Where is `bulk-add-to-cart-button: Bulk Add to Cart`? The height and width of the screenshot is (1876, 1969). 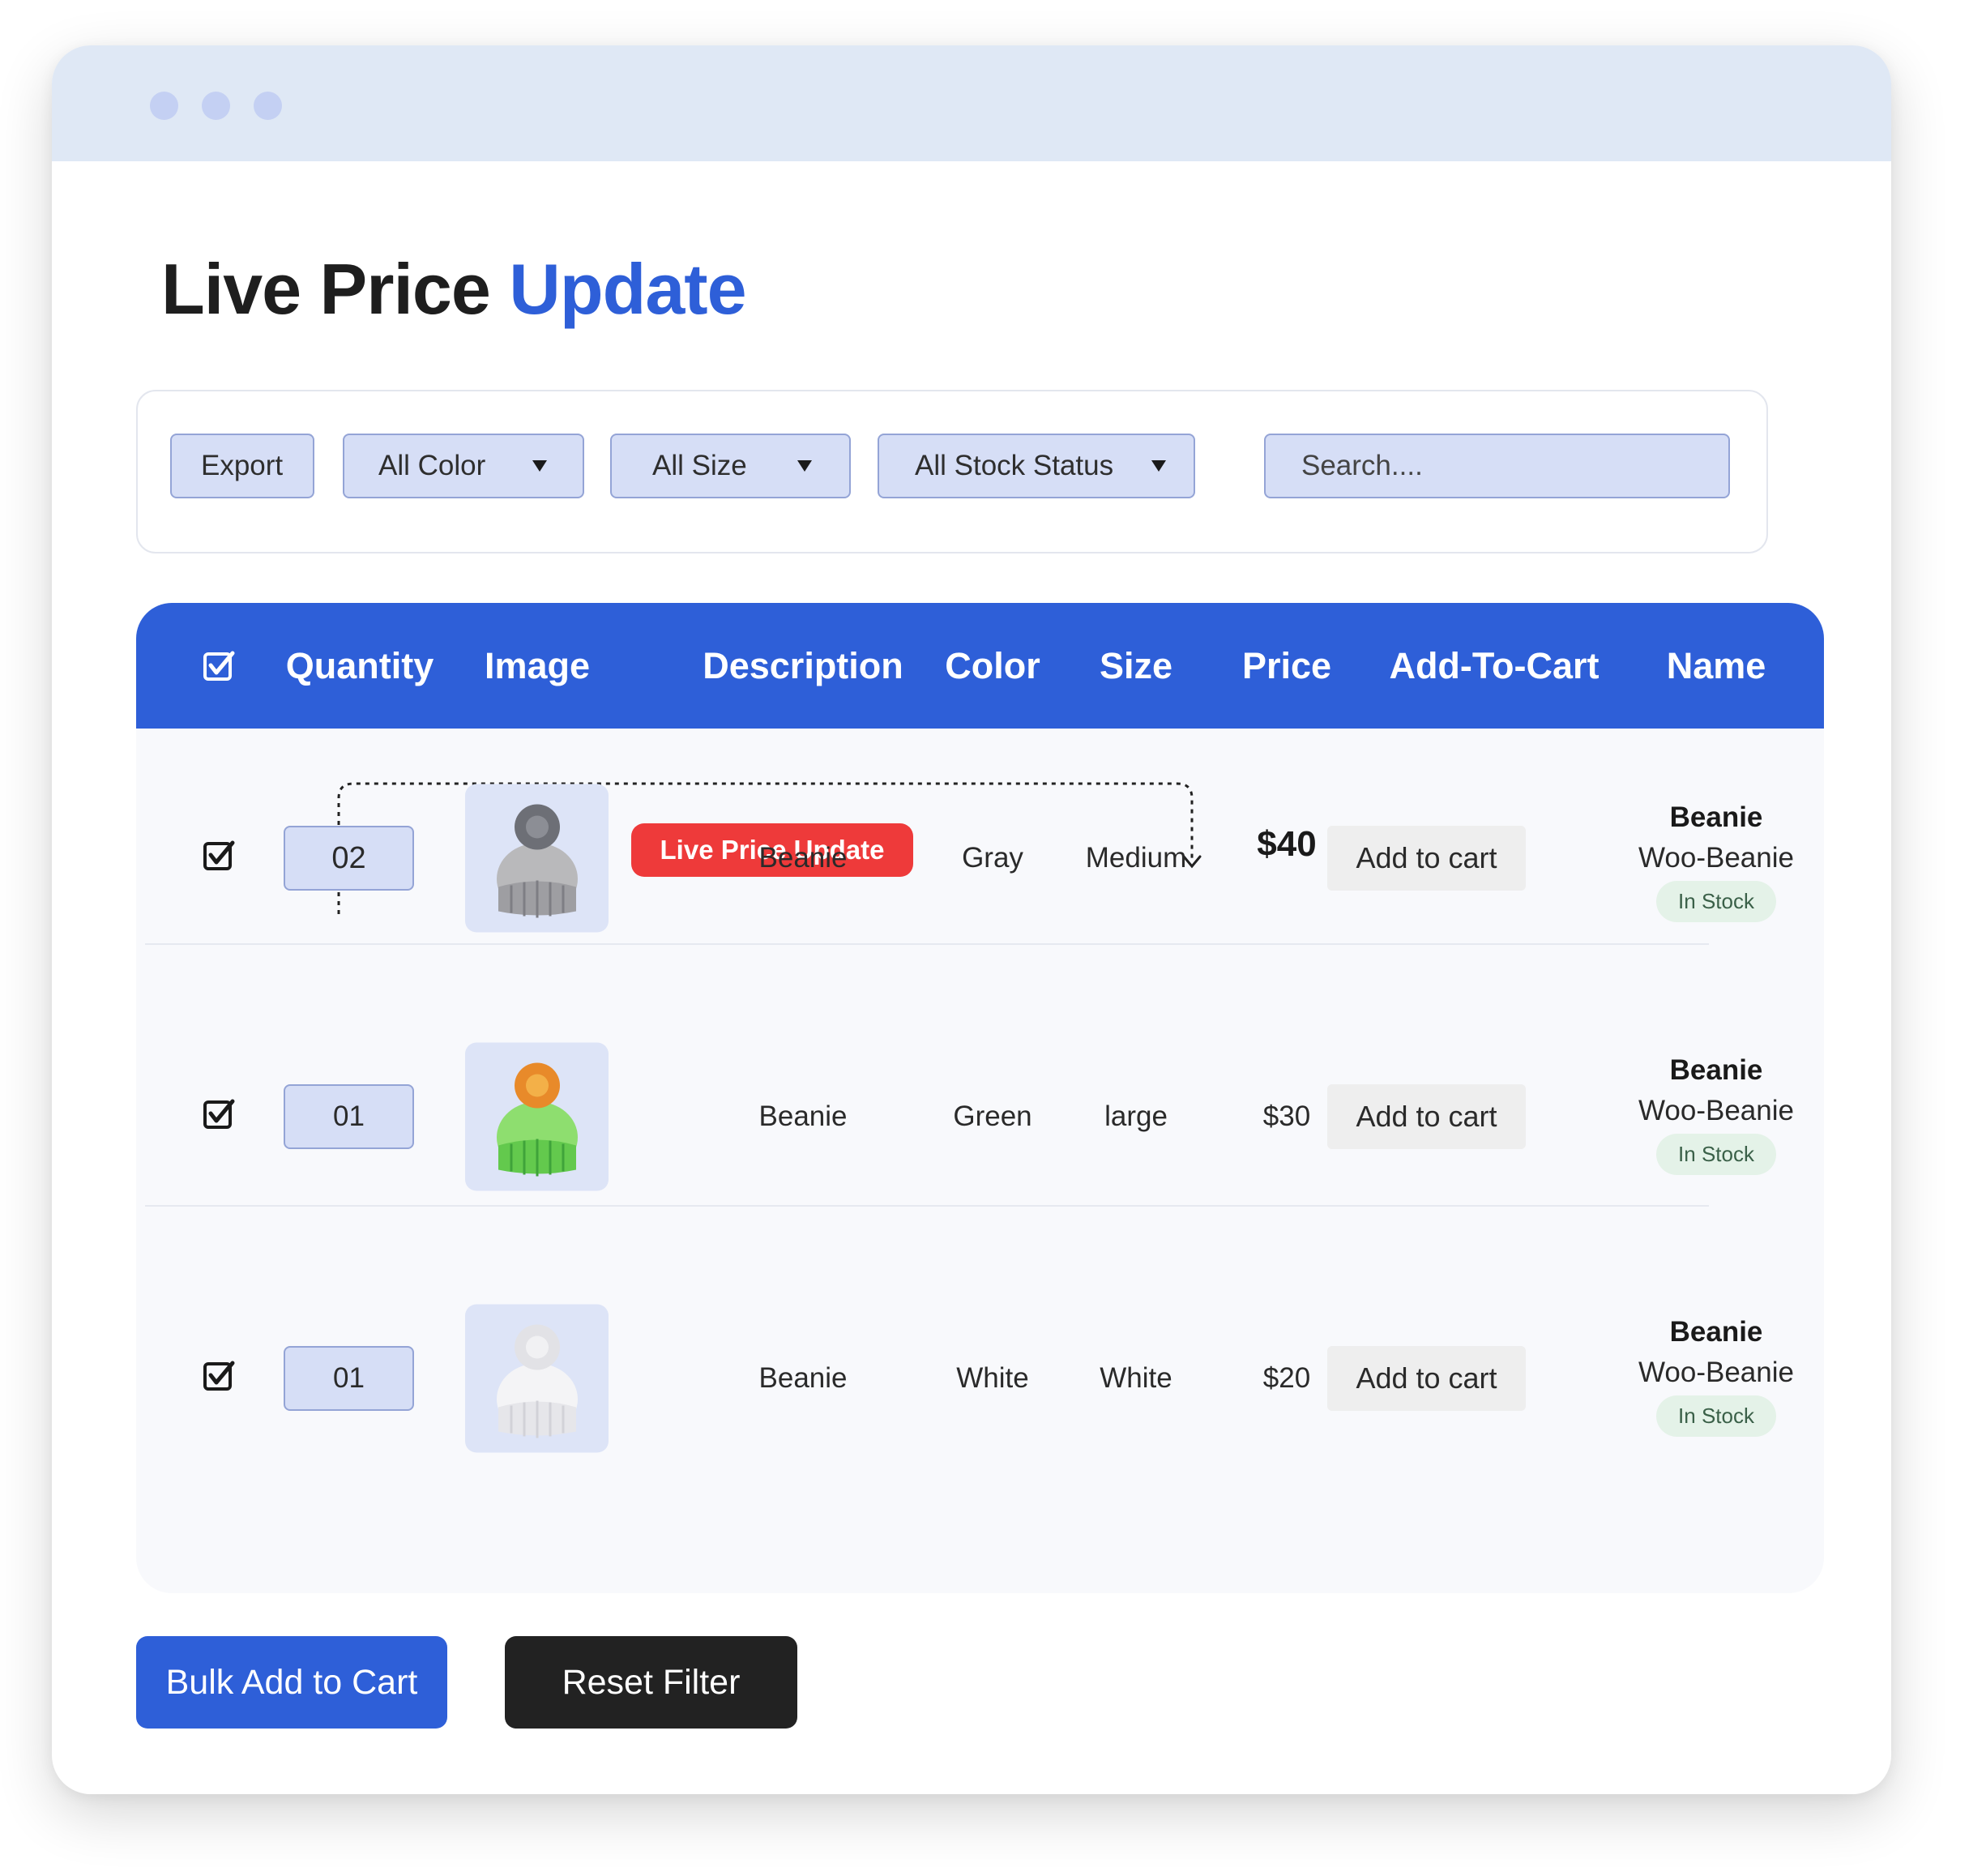 bulk-add-to-cart-button: Bulk Add to Cart is located at coordinates (292, 1682).